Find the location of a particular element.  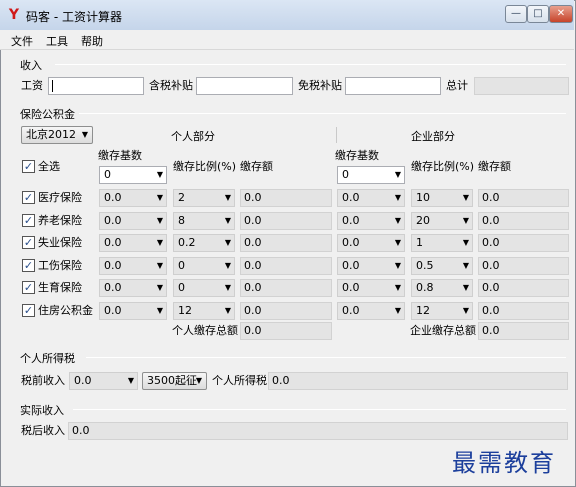

personal-ratio-select: 0.2 ▼ is located at coordinates (204, 243).